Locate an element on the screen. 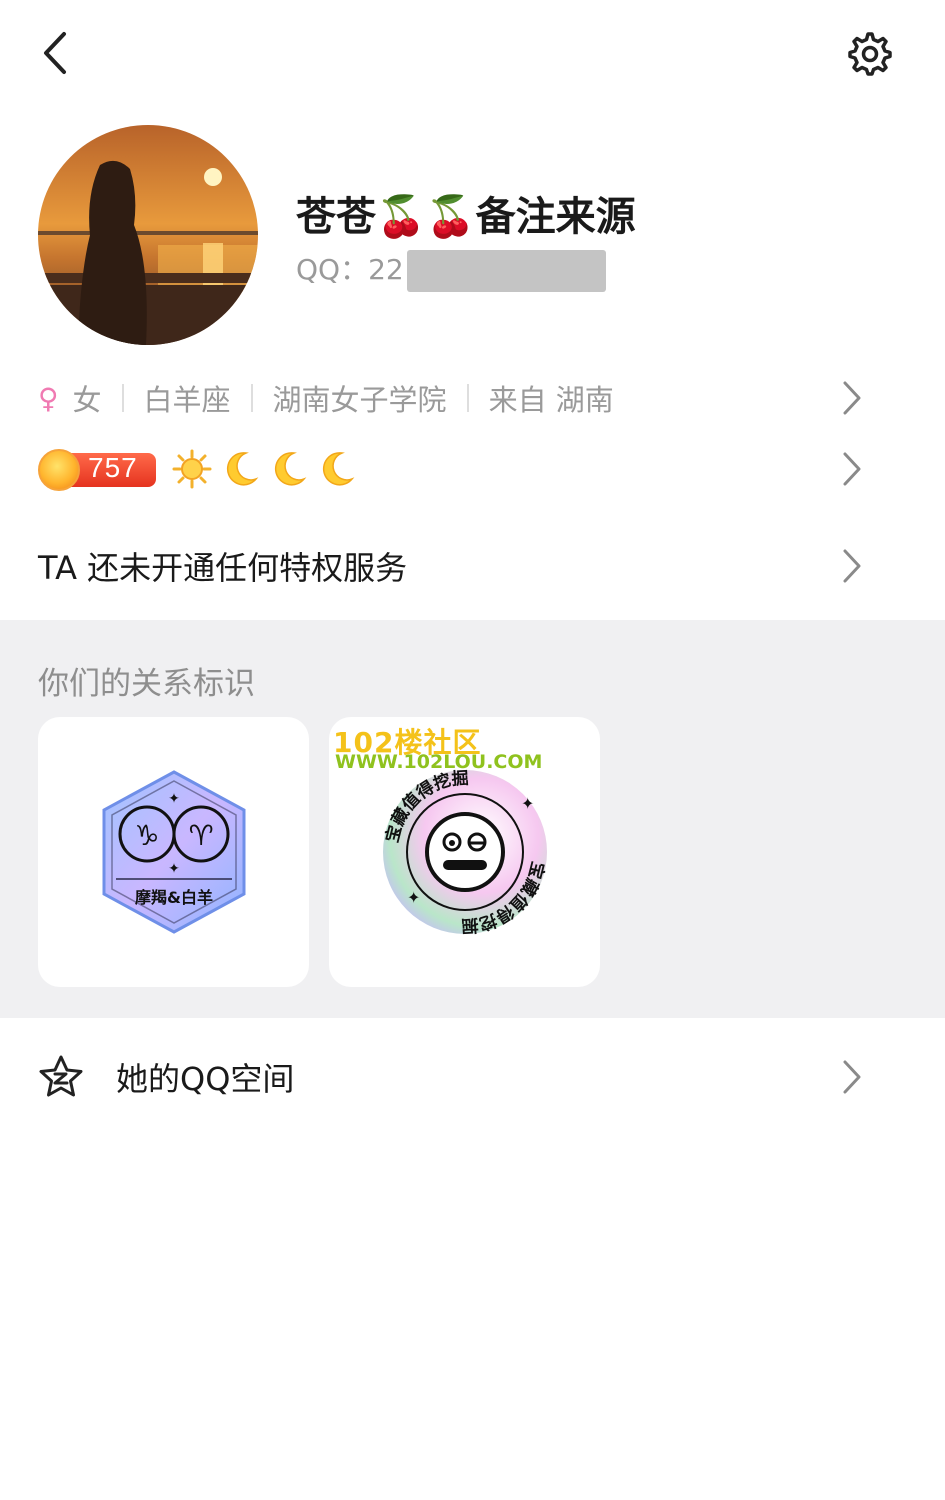 The width and height of the screenshot is (945, 1500). qq-label: QQ： is located at coordinates (332, 269).